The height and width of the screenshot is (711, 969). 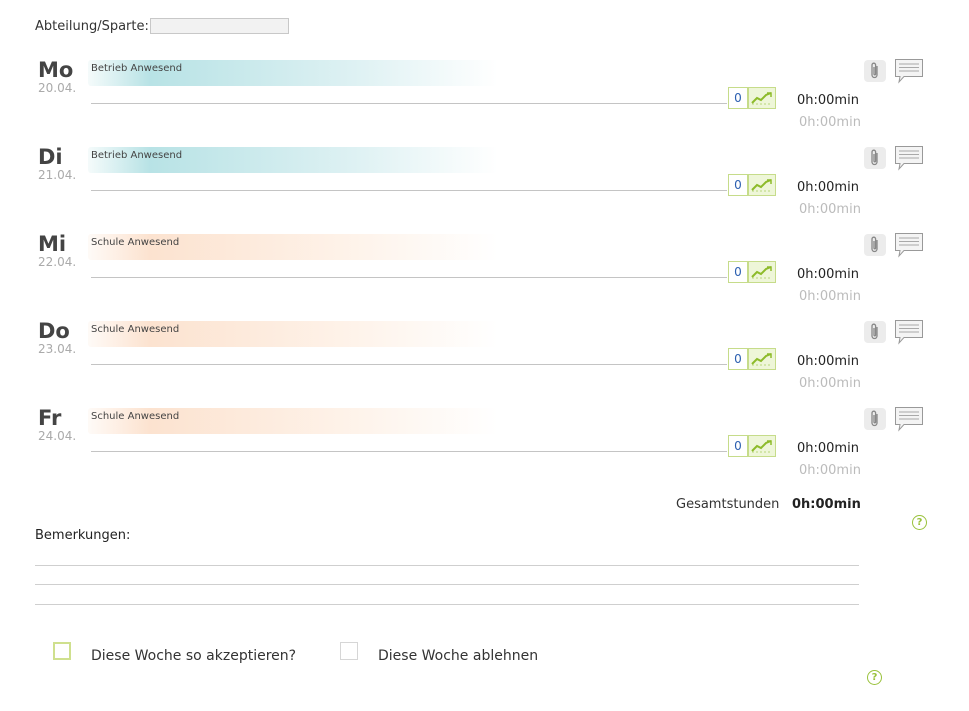 What do you see at coordinates (57, 349) in the screenshot?
I see `day-date: 23.04.` at bounding box center [57, 349].